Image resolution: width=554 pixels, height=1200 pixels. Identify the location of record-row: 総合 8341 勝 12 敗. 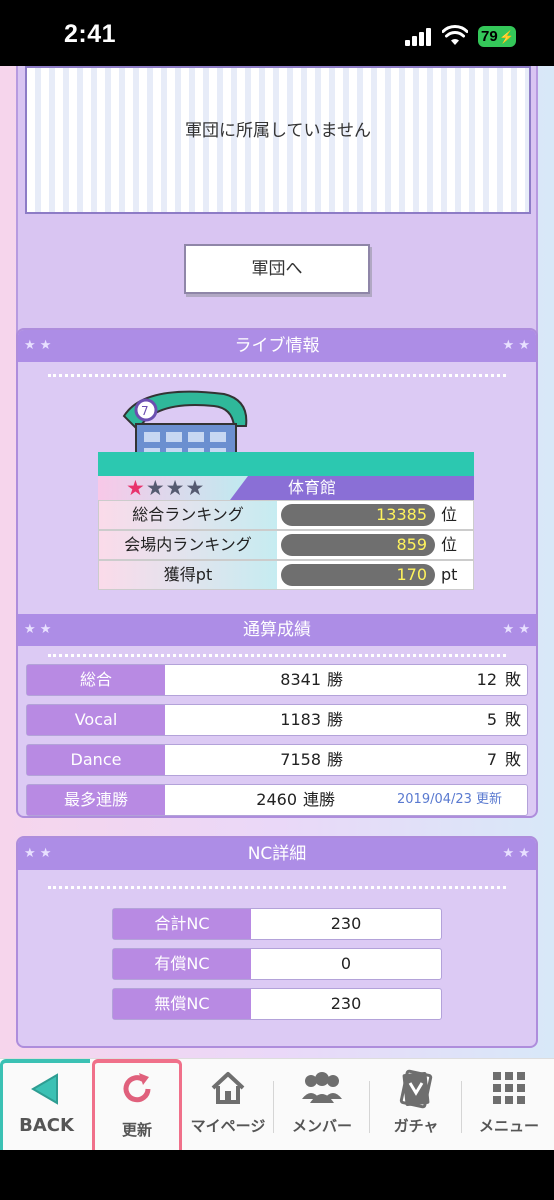
(277, 680).